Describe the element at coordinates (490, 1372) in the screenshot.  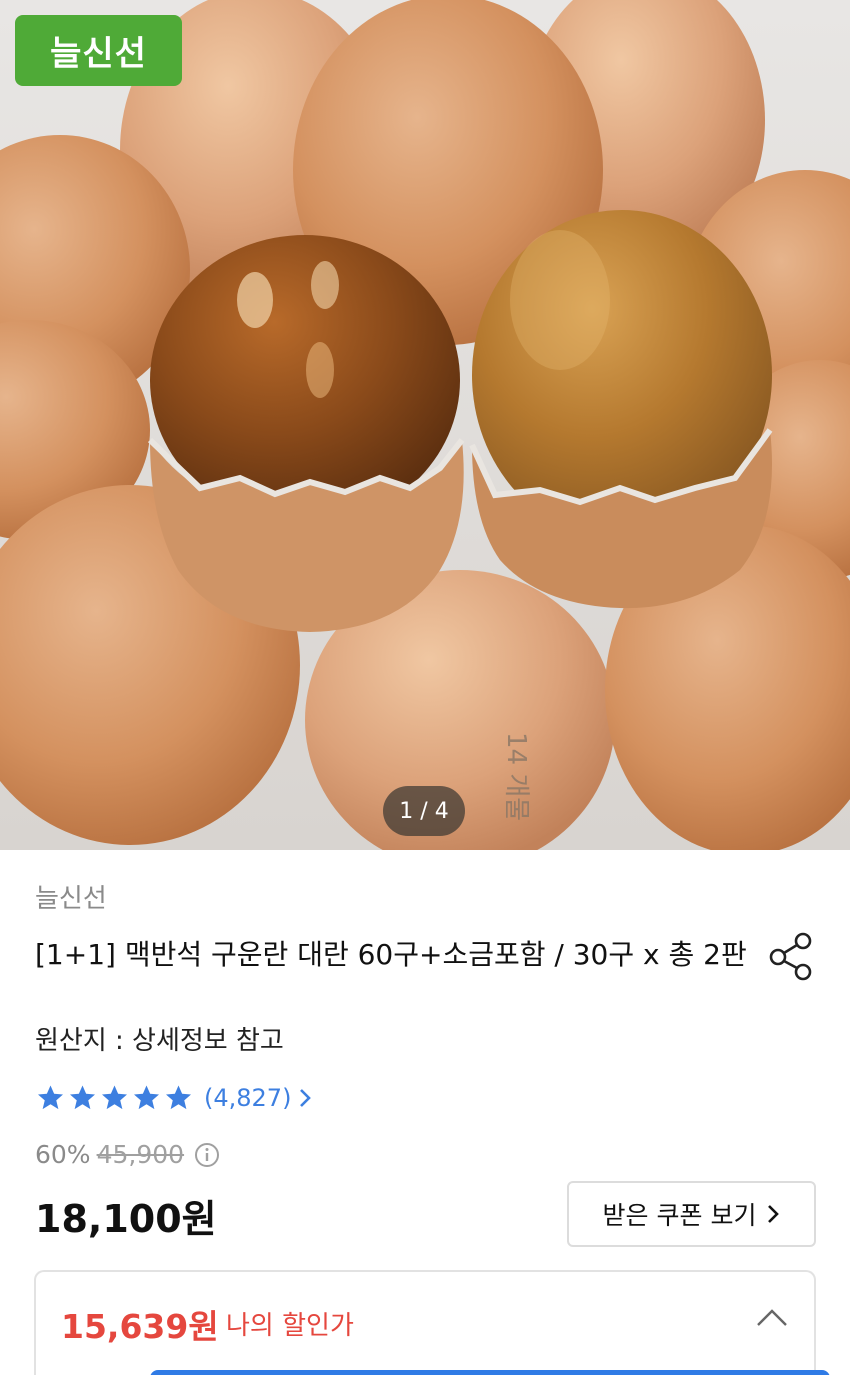
I see `bottom-action-bar` at that location.